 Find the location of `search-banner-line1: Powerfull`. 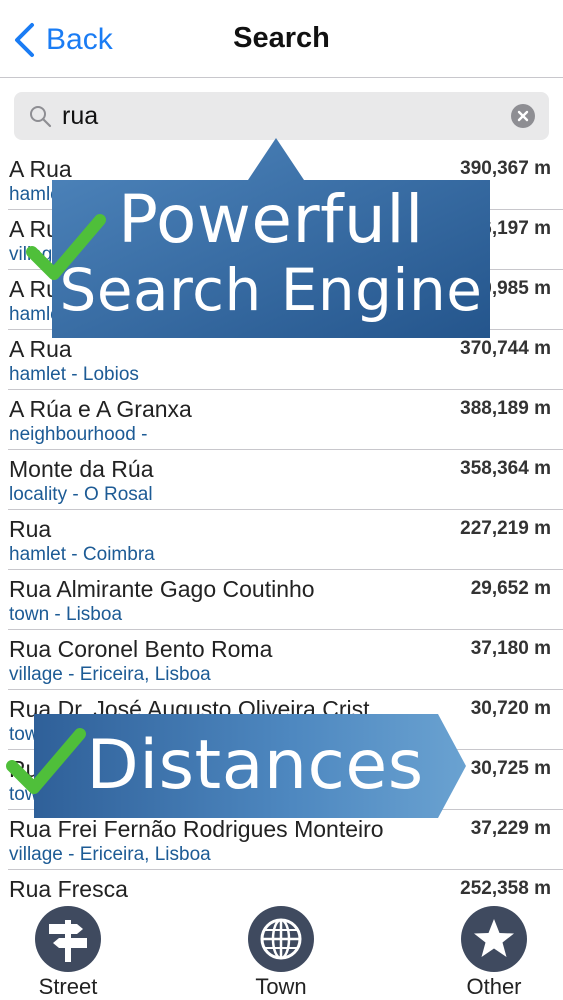

search-banner-line1: Powerfull is located at coordinates (271, 219).